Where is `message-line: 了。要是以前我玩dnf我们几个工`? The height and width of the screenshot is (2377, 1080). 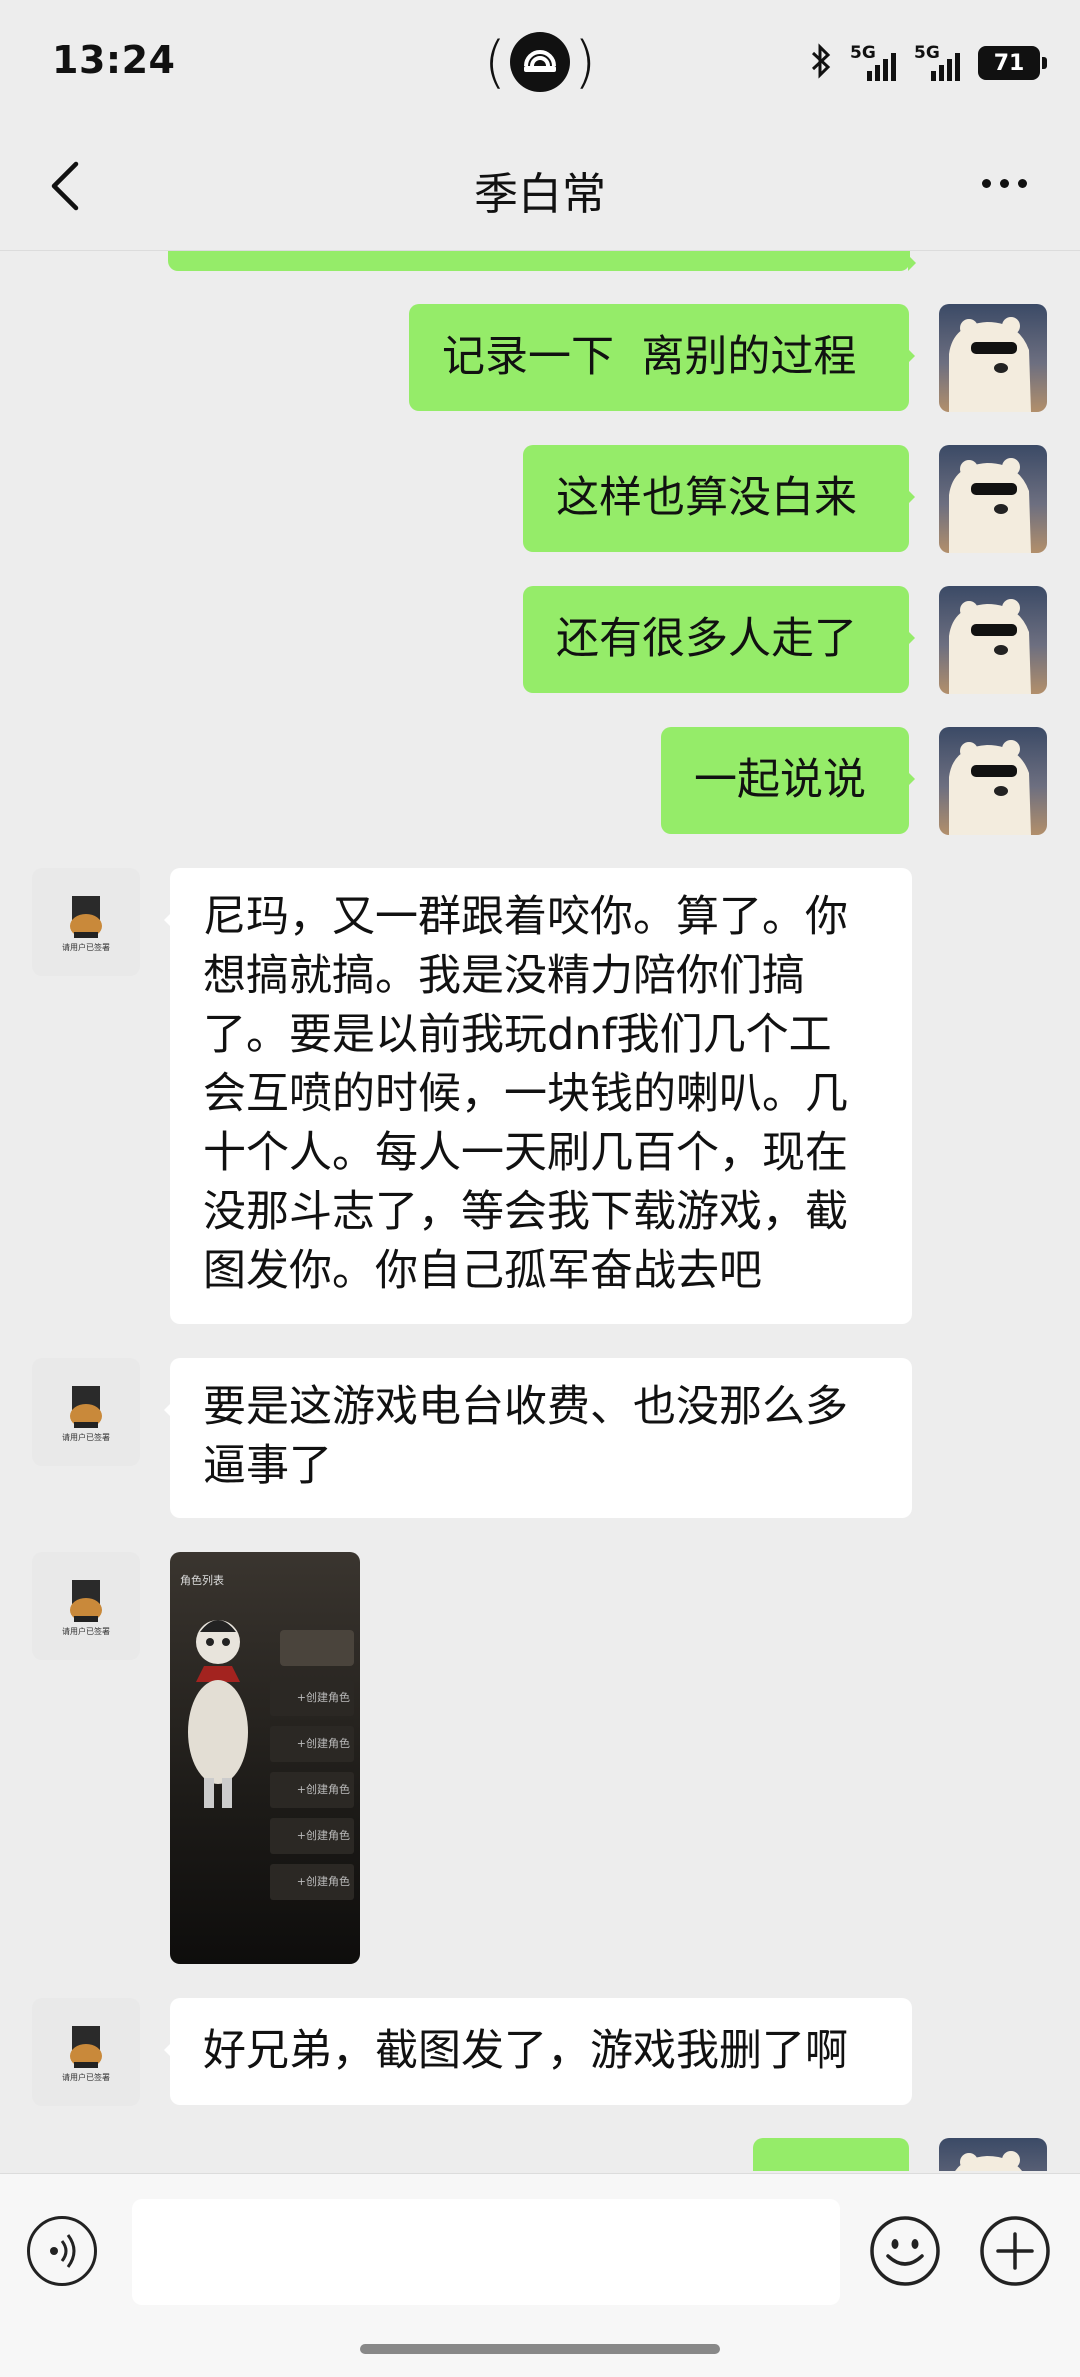 message-line: 了。要是以前我玩dnf我们几个工 is located at coordinates (517, 1035).